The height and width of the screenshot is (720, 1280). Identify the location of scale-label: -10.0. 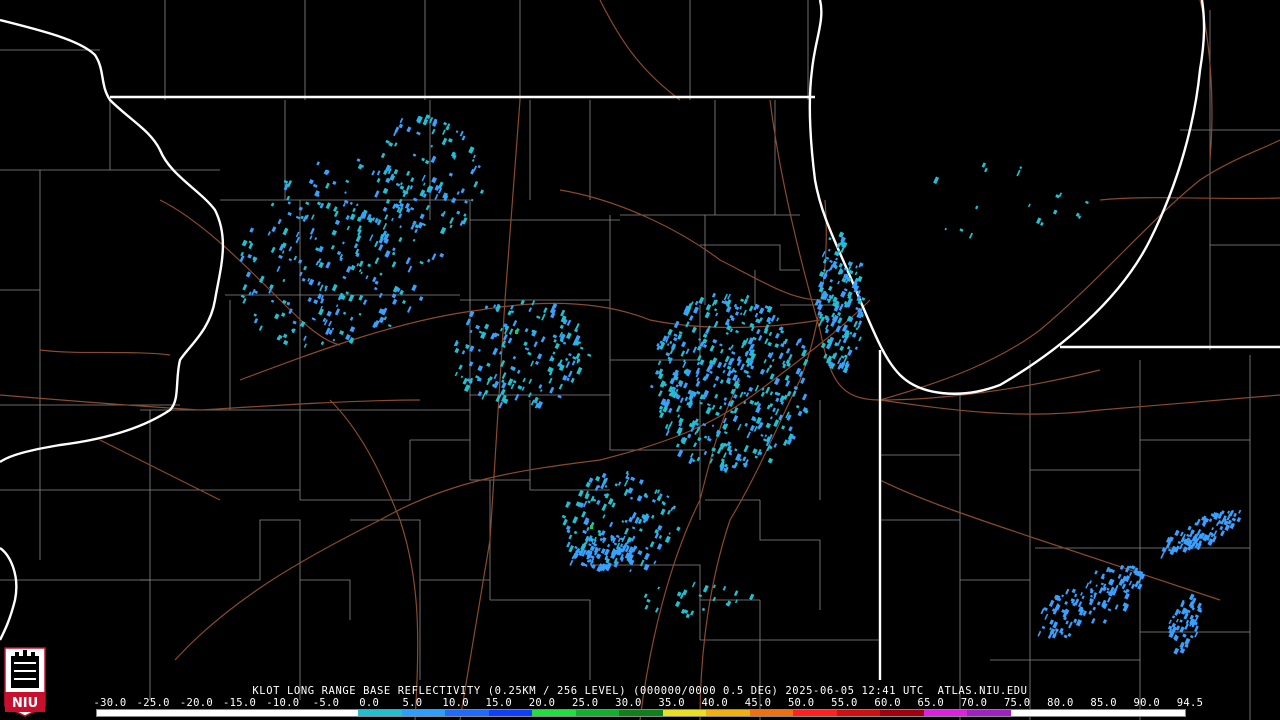
(283, 703).